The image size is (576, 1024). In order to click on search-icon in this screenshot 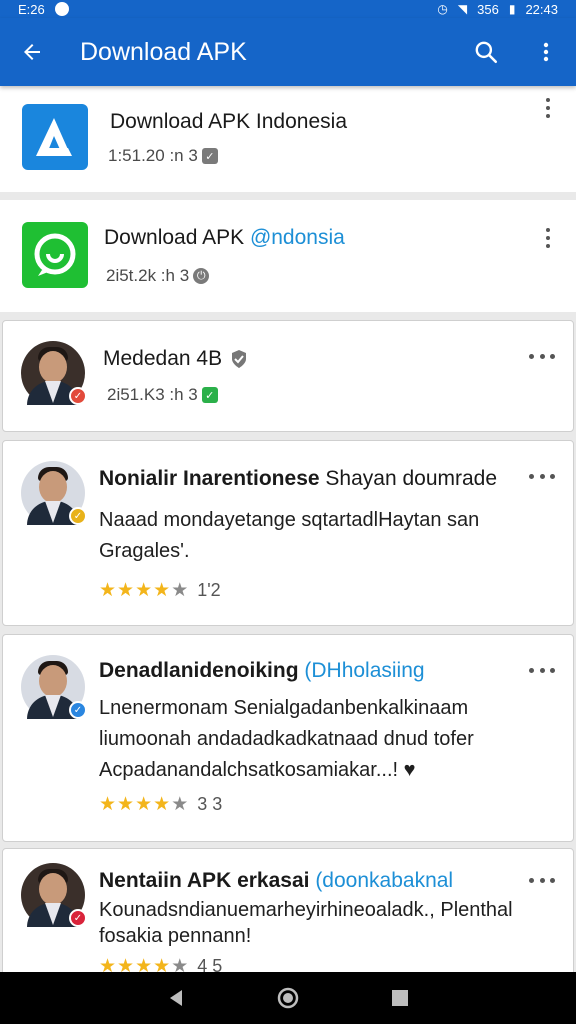, I will do `click(486, 52)`.